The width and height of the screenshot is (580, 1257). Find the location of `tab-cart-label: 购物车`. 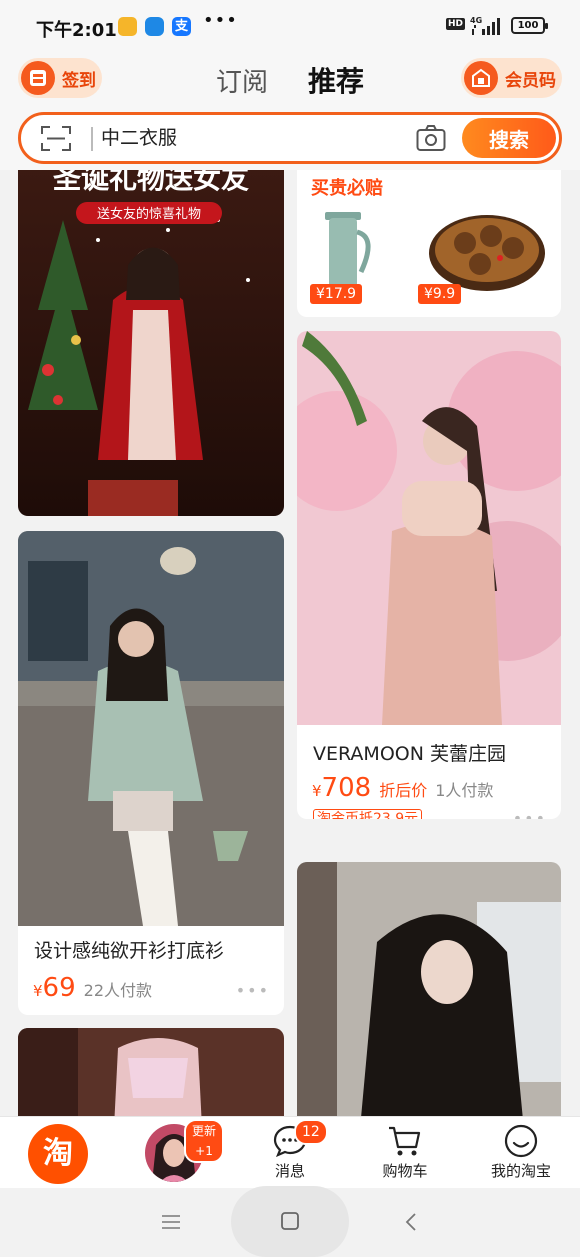

tab-cart-label: 购物车 is located at coordinates (405, 1171).